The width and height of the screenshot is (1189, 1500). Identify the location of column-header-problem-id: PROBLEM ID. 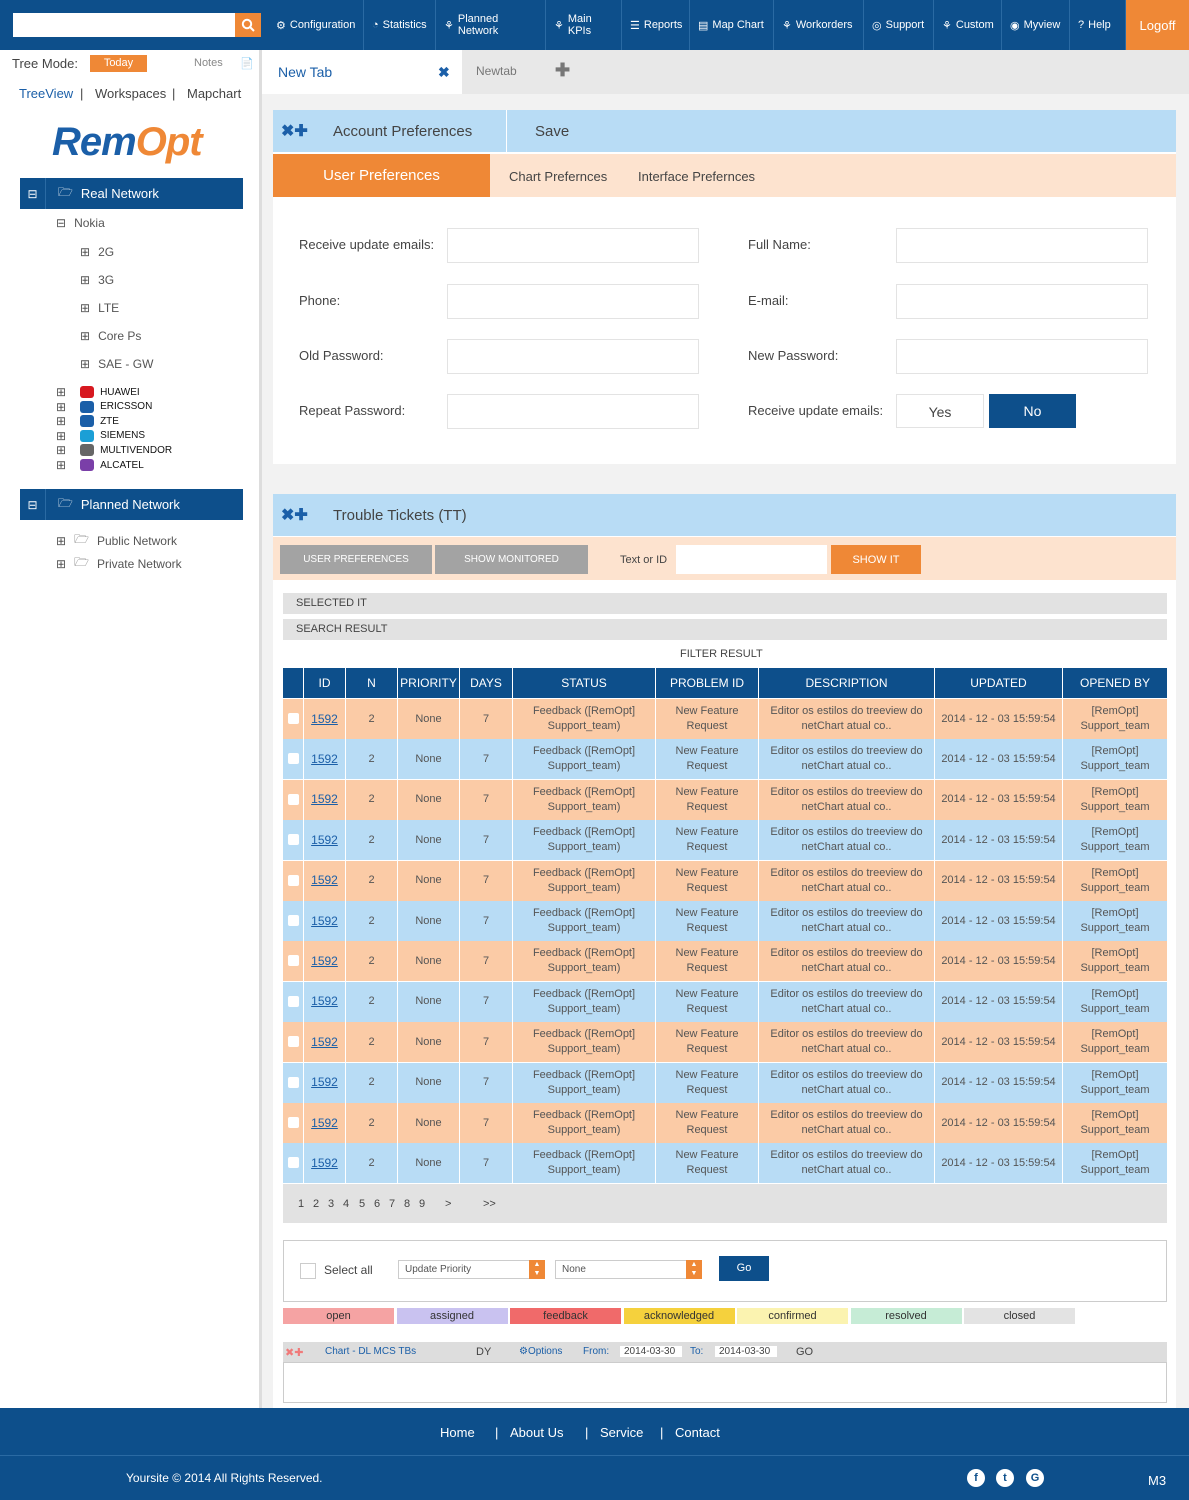
(706, 683).